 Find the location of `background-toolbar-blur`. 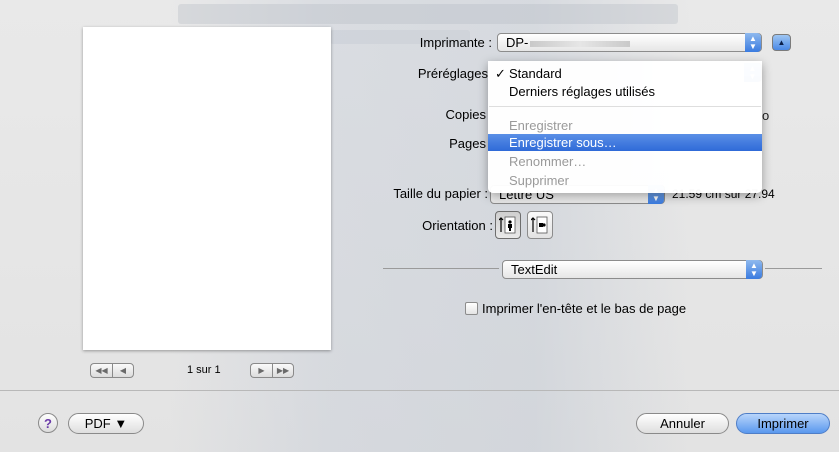

background-toolbar-blur is located at coordinates (428, 14).